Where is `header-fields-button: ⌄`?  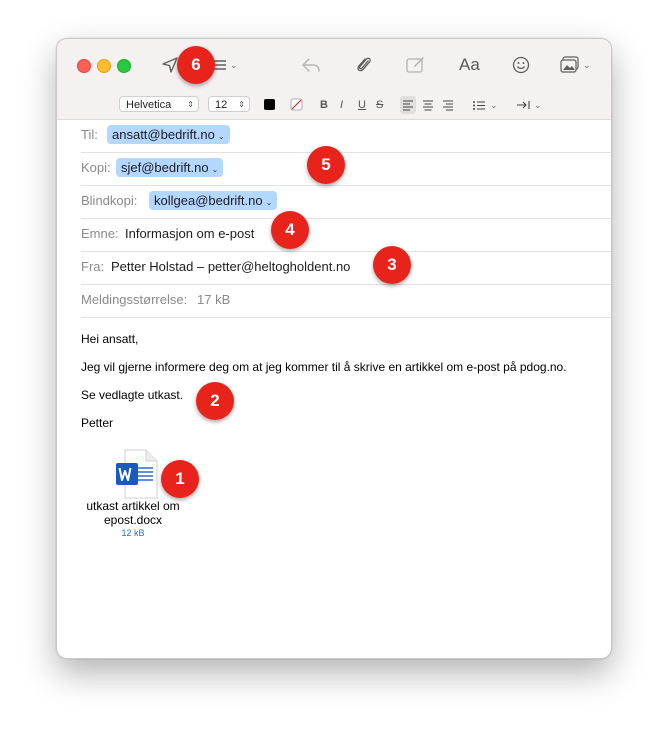 header-fields-button: ⌄ is located at coordinates (225, 65).